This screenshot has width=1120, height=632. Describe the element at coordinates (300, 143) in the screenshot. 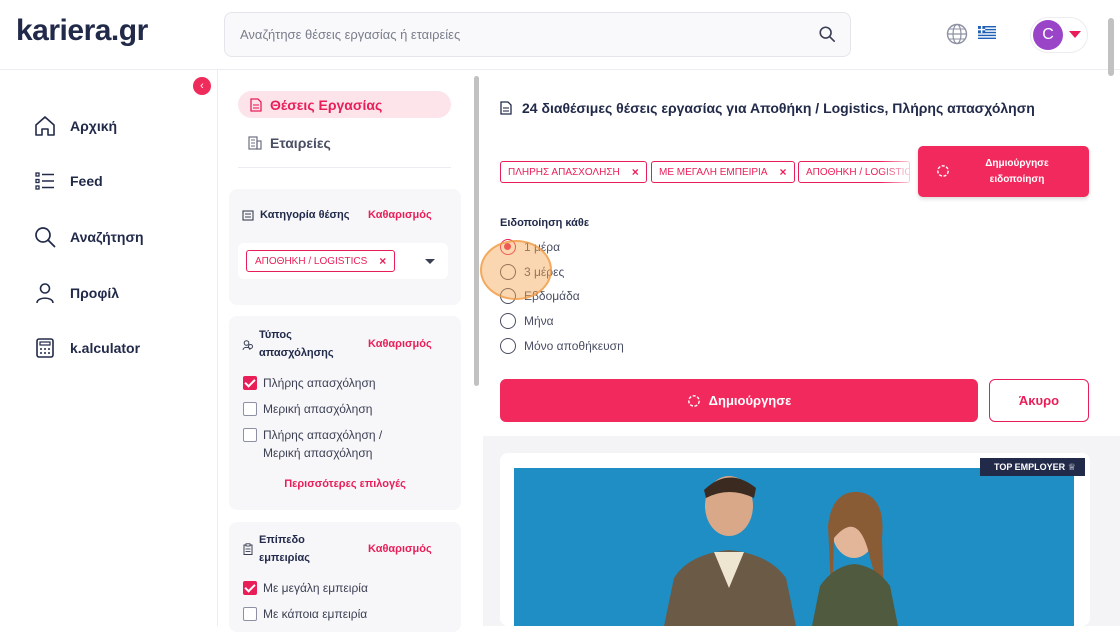

I see `tab-companies-label: Εταιρείες` at that location.